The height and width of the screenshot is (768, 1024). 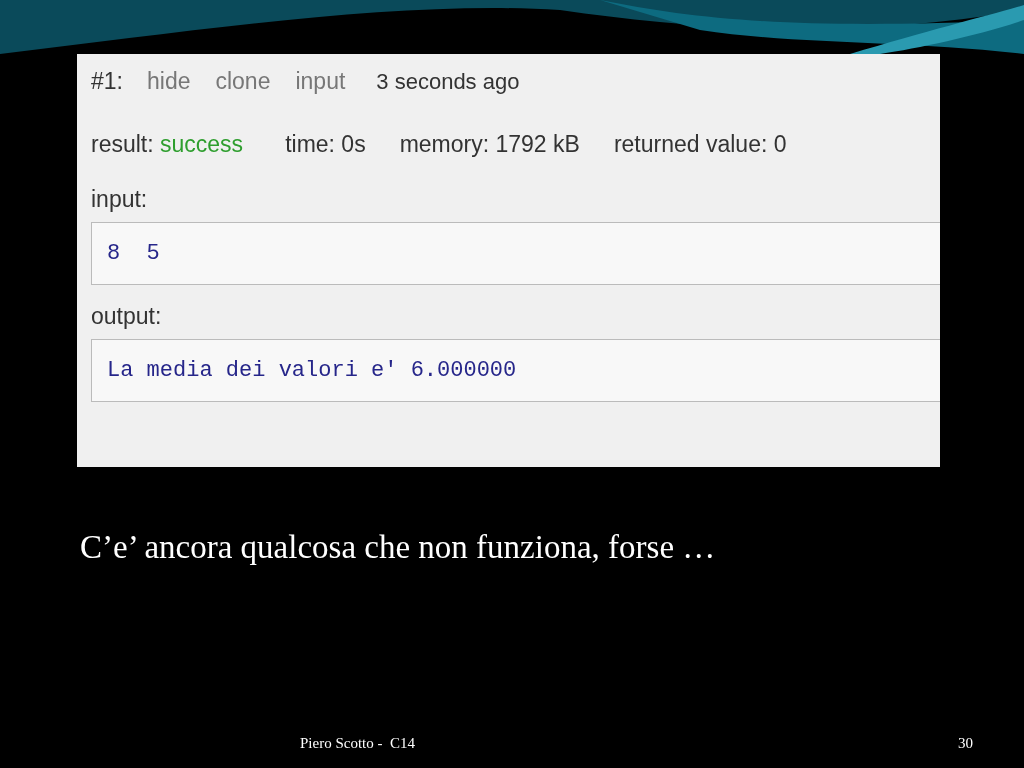 I want to click on action-link: clone, so click(x=243, y=81).